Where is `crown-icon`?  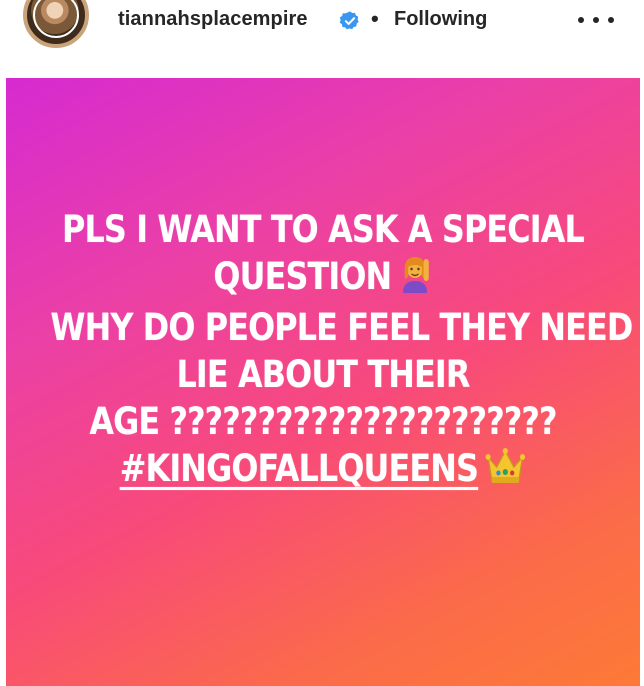
crown-icon is located at coordinates (505, 470).